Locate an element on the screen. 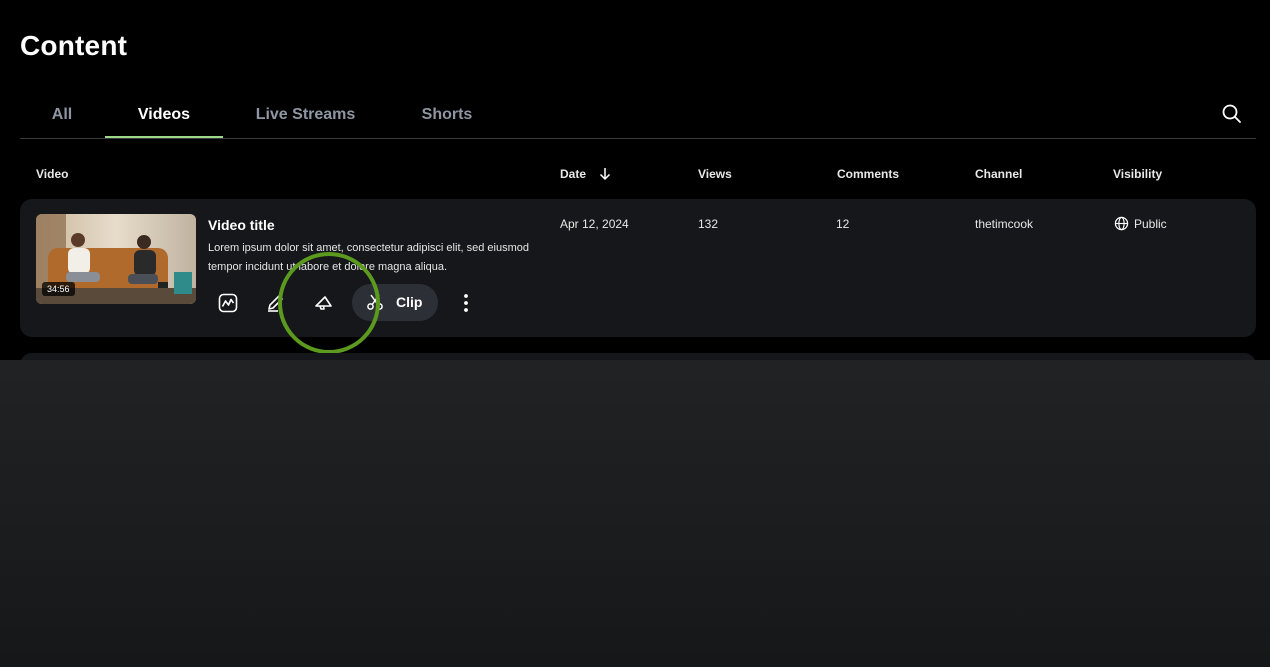  tab-live-streams: Live Streams is located at coordinates (305, 122).